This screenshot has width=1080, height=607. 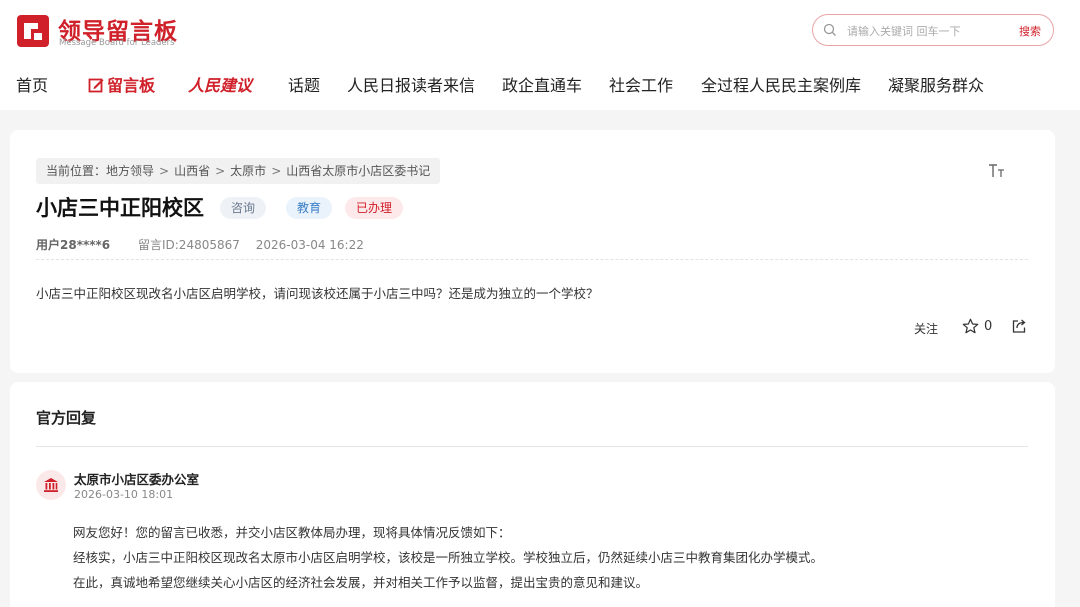 What do you see at coordinates (309, 245) in the screenshot?
I see `message-time: 2026-03-04 16:22` at bounding box center [309, 245].